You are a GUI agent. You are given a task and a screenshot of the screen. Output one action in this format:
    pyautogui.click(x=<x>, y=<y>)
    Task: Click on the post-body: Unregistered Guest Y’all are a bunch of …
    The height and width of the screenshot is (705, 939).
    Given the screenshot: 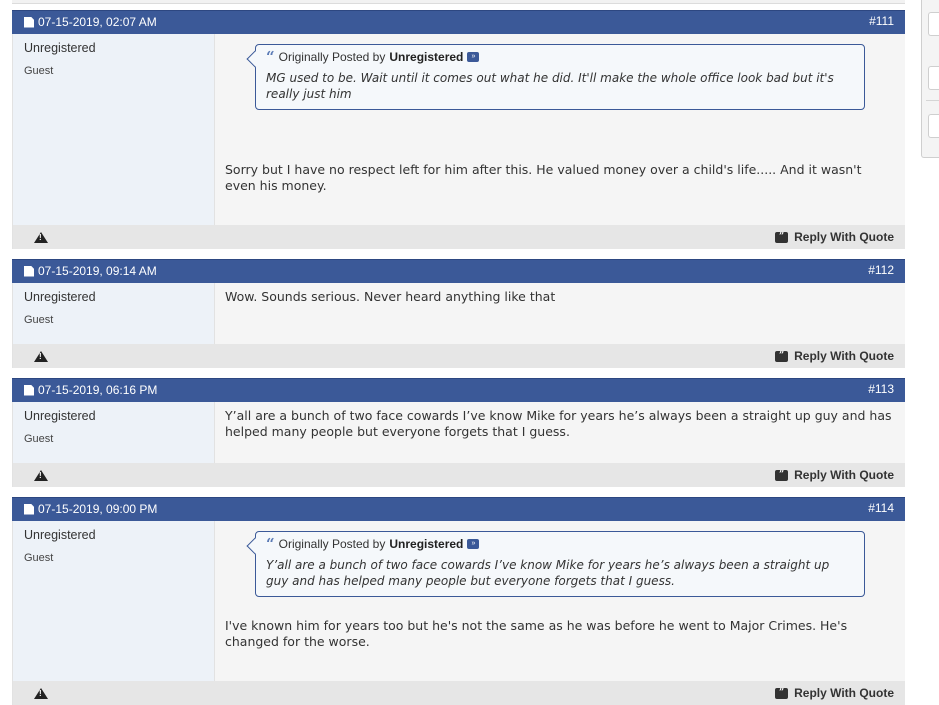 What is the action you would take?
    pyautogui.click(x=458, y=432)
    